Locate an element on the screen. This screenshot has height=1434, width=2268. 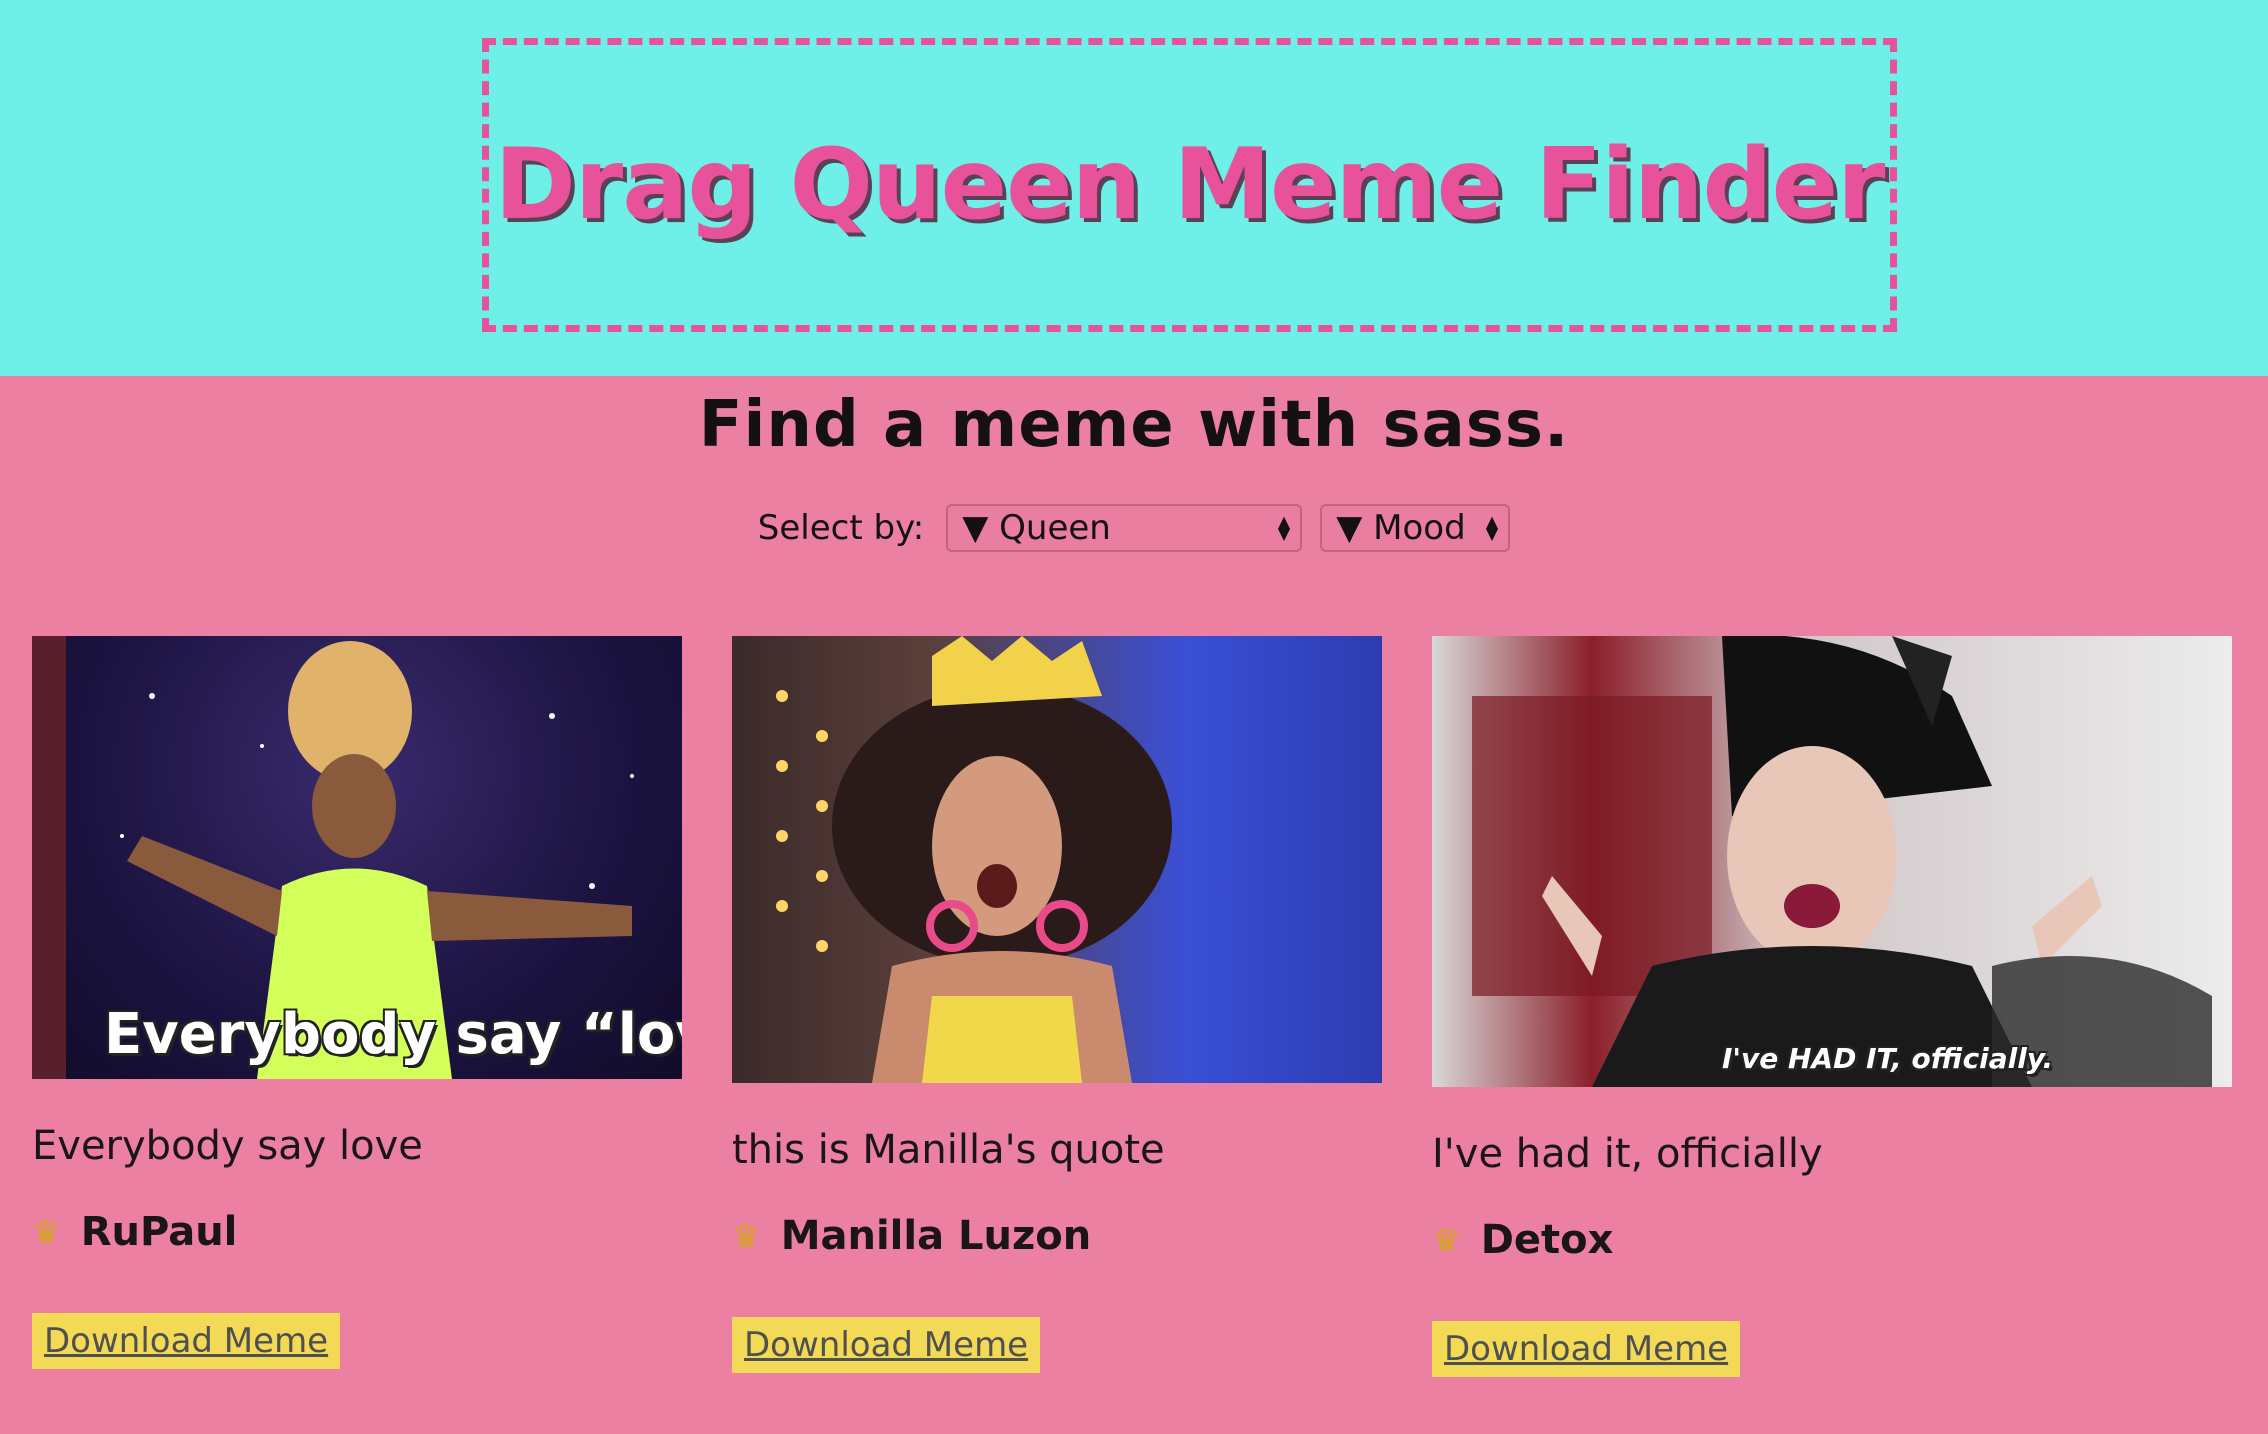
mood-select: ▼ Mood ▲ ▼ is located at coordinates (1415, 528).